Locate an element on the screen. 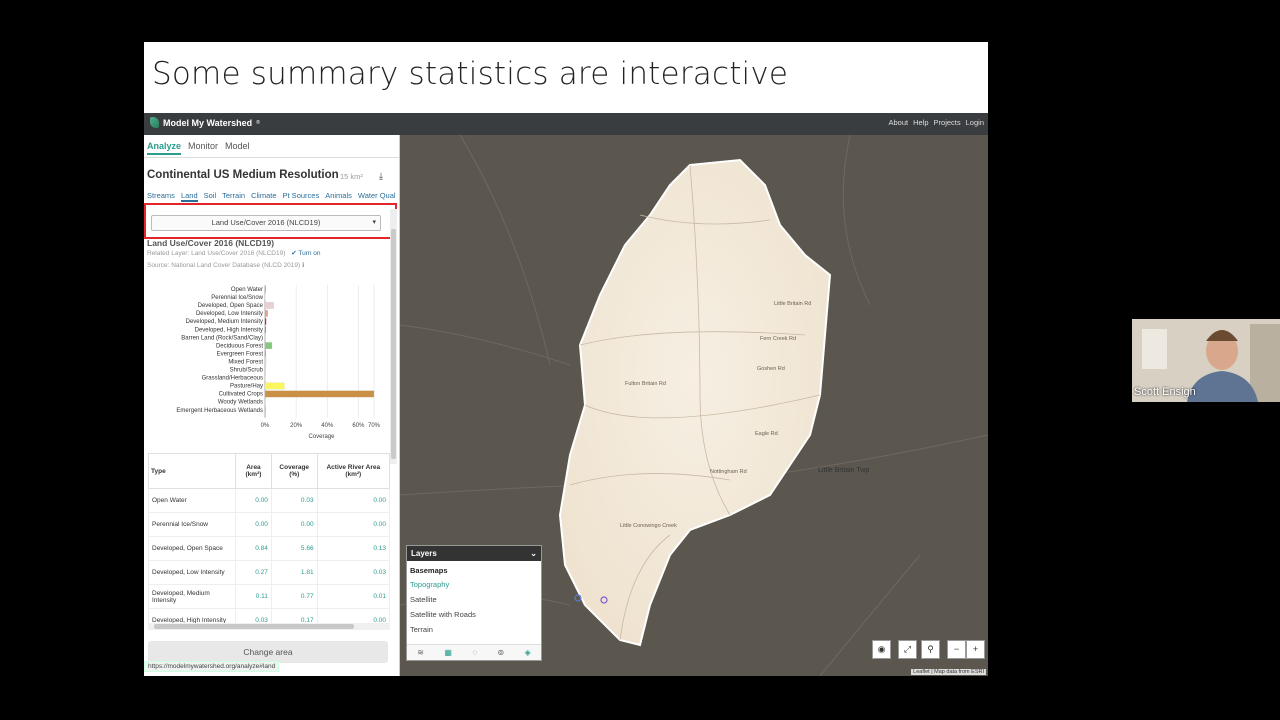 The height and width of the screenshot is (720, 1280). col-area: Area (km²) is located at coordinates (253, 471).